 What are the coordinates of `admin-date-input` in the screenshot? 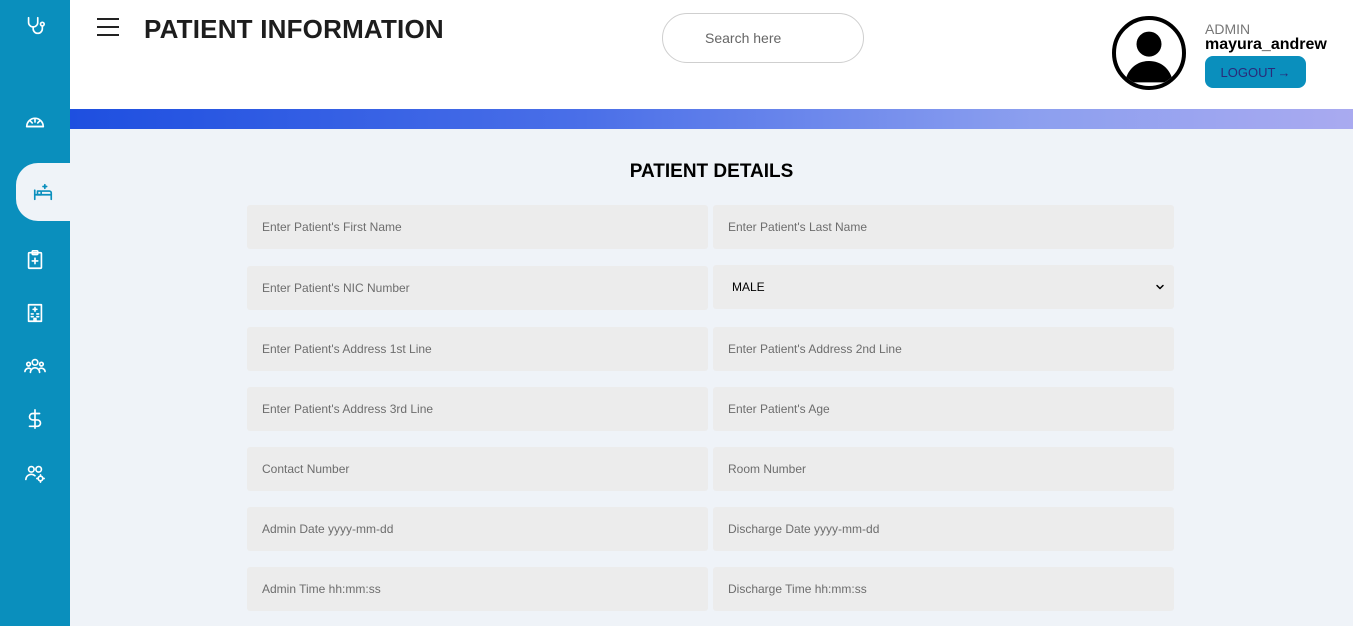 It's located at (485, 529).